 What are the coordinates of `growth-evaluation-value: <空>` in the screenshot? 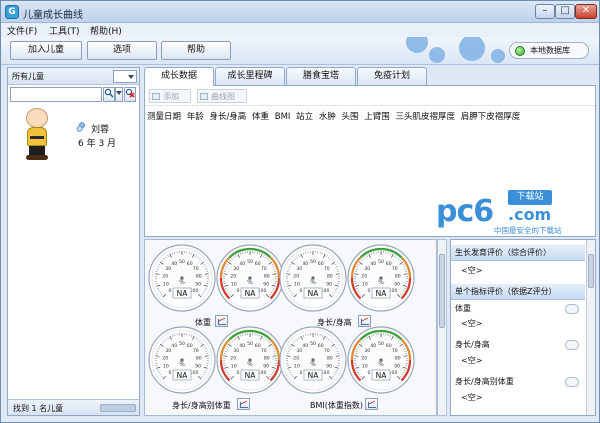 It's located at (472, 270).